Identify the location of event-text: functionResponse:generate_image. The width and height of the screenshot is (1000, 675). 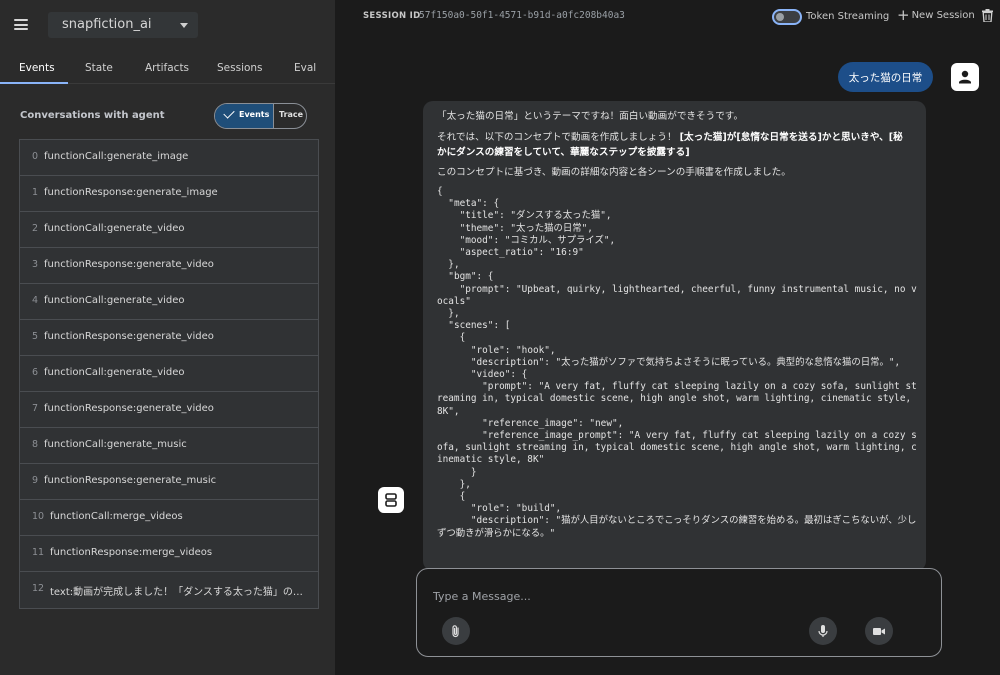
(131, 192).